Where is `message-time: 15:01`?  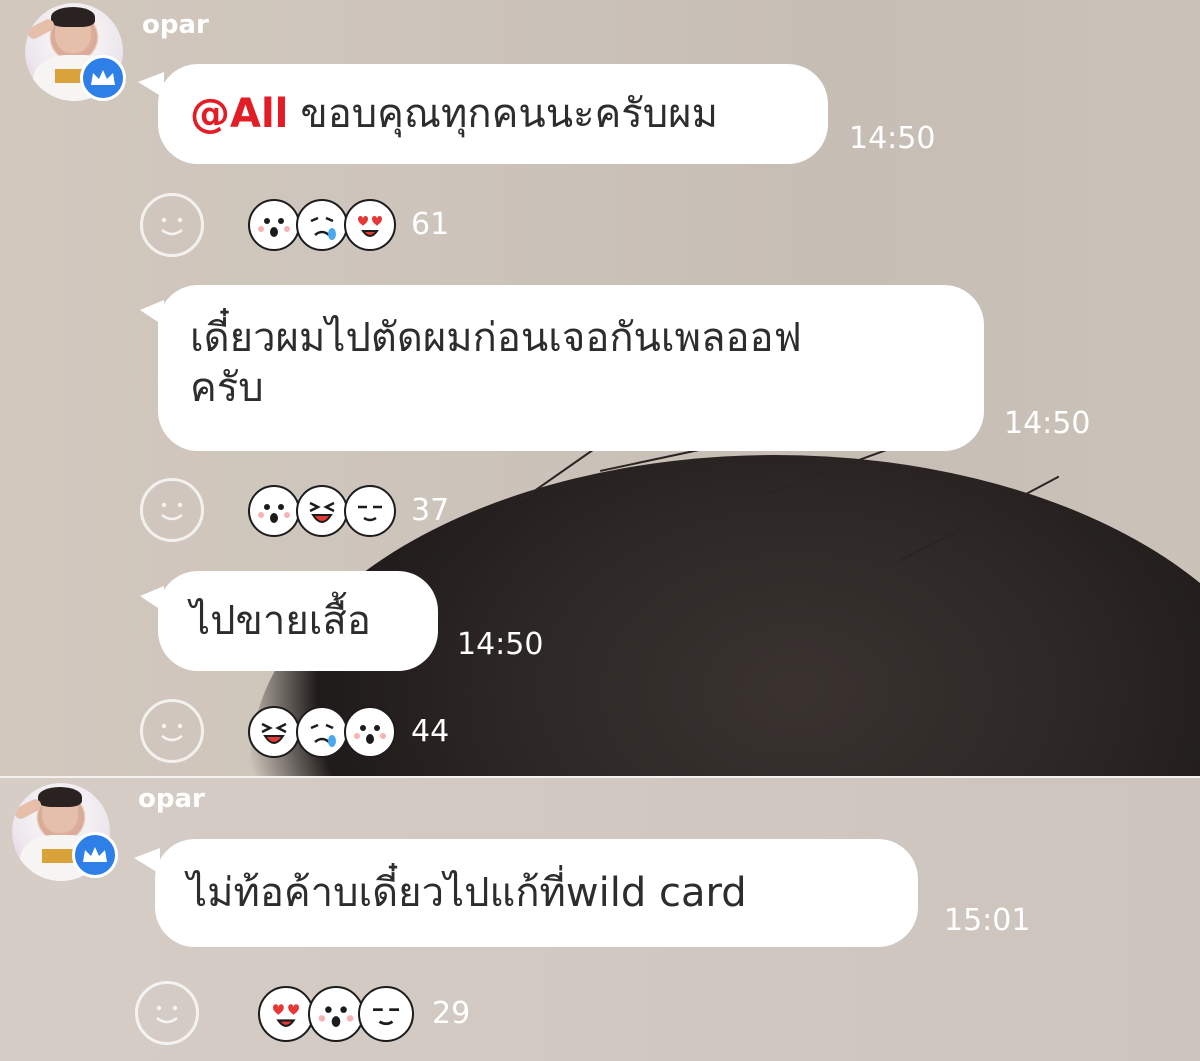 message-time: 15:01 is located at coordinates (987, 920).